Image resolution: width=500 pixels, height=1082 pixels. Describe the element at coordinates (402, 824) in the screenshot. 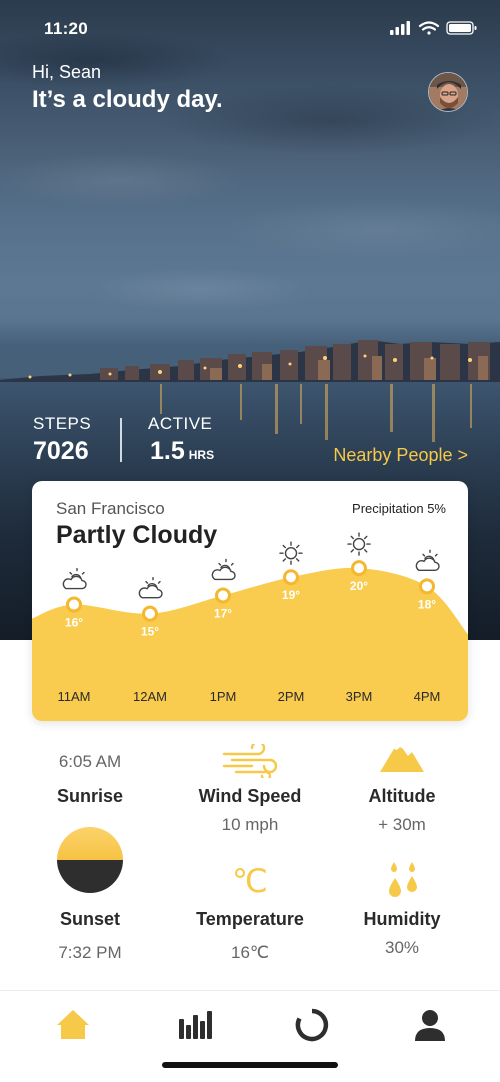

I see `altitude-value: + 30m` at that location.